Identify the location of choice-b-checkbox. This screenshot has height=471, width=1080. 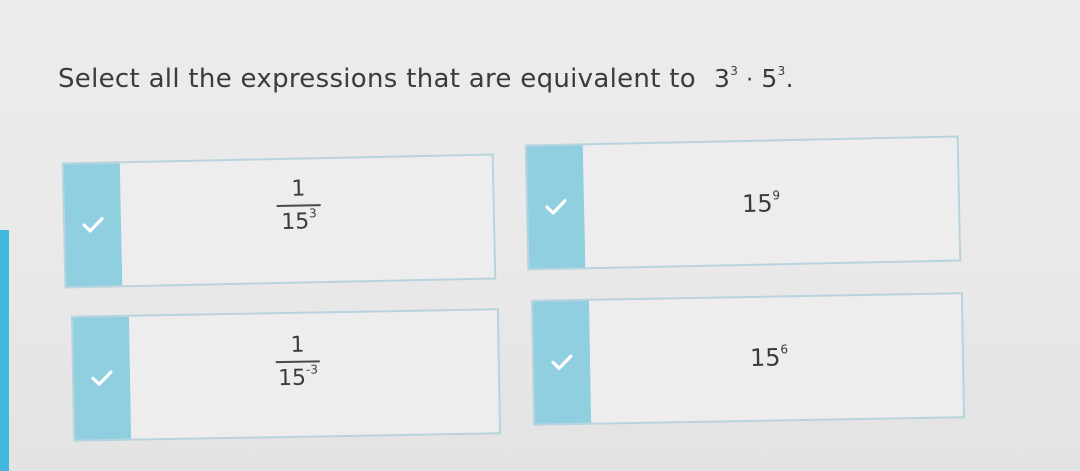
(556, 207).